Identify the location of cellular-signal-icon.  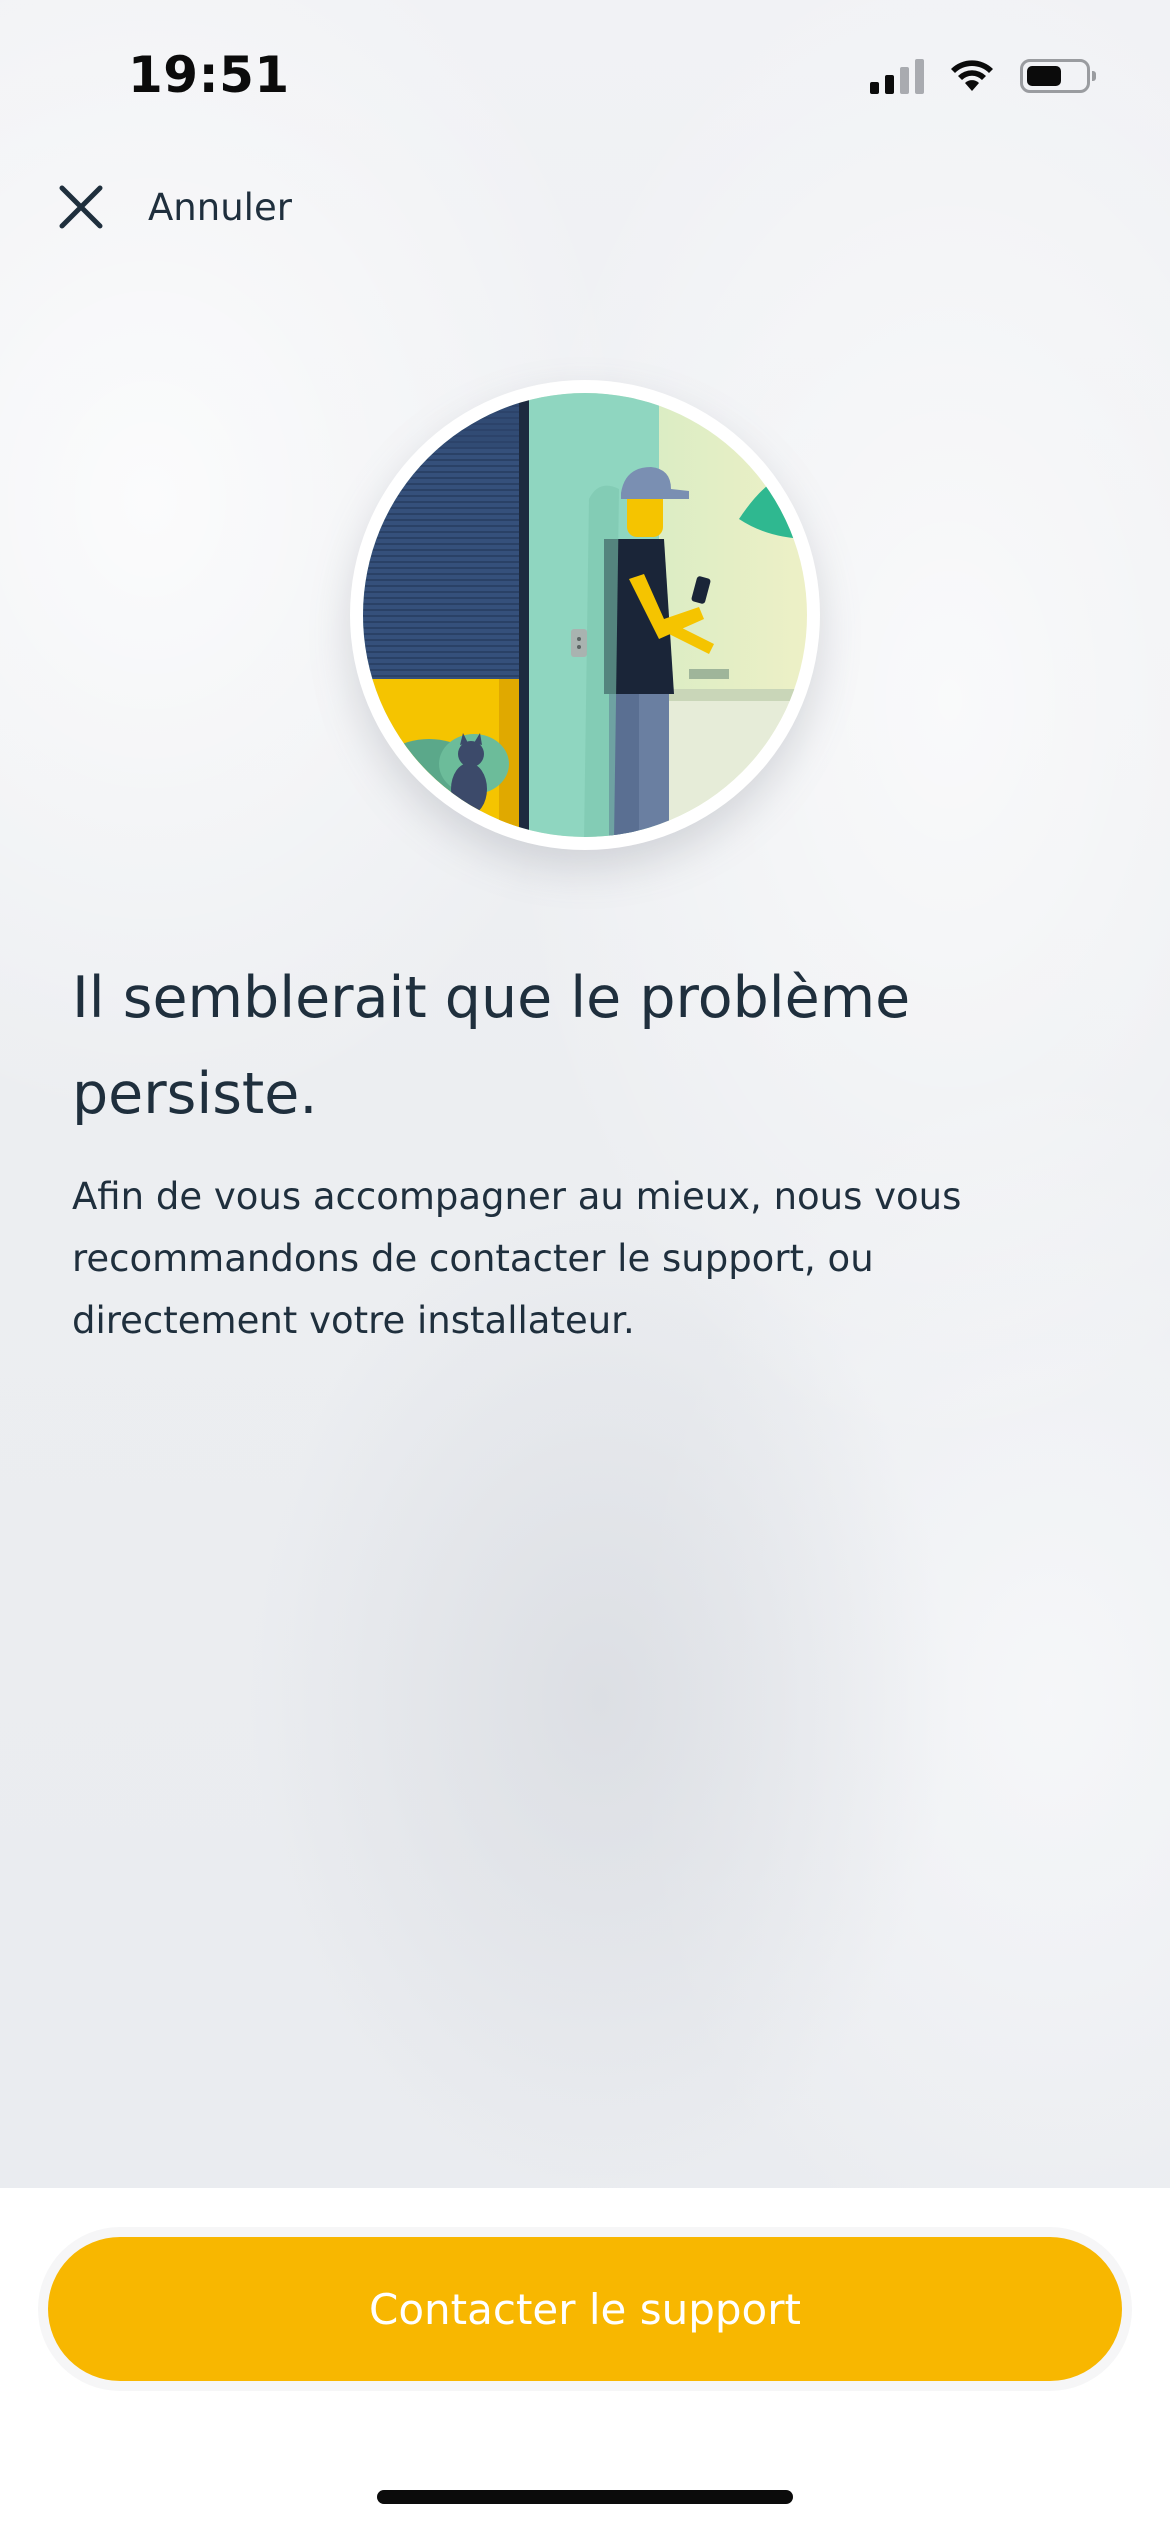
(897, 76).